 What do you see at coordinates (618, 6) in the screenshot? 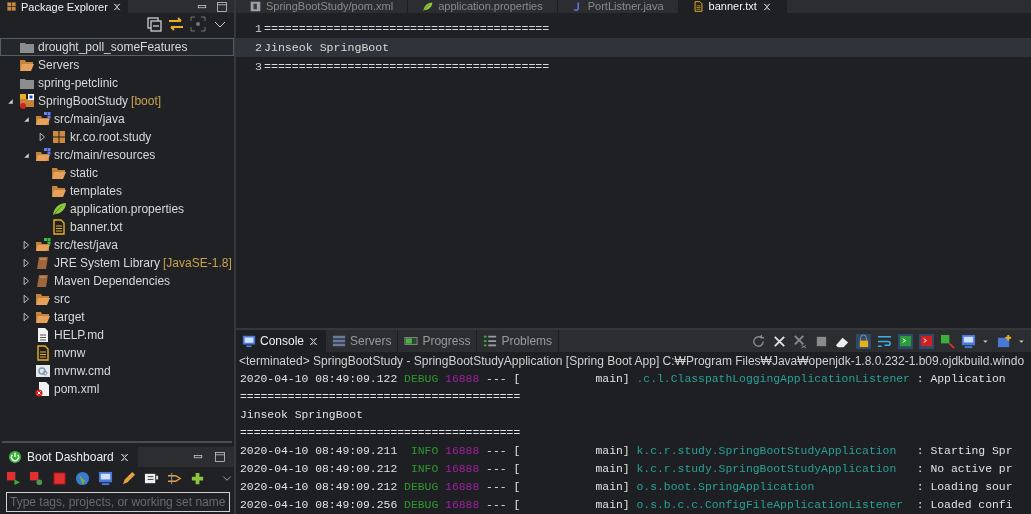
I see `editor-tab: PortListner.java` at bounding box center [618, 6].